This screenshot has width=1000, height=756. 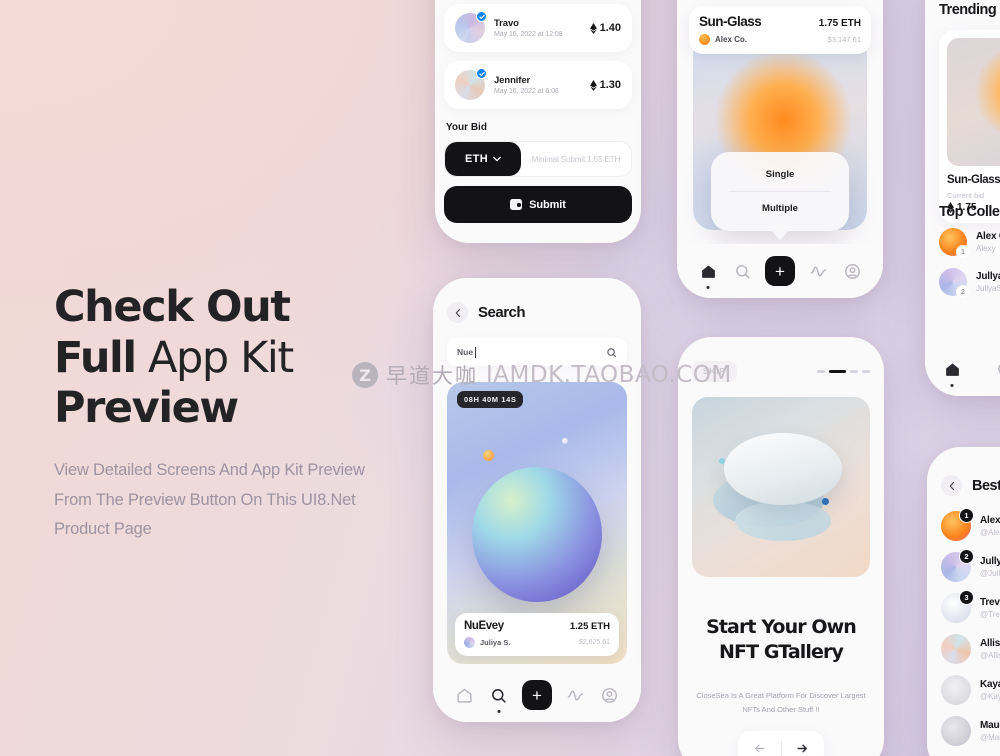 I want to click on list-item: Kaya @Kaya, so click(x=970, y=690).